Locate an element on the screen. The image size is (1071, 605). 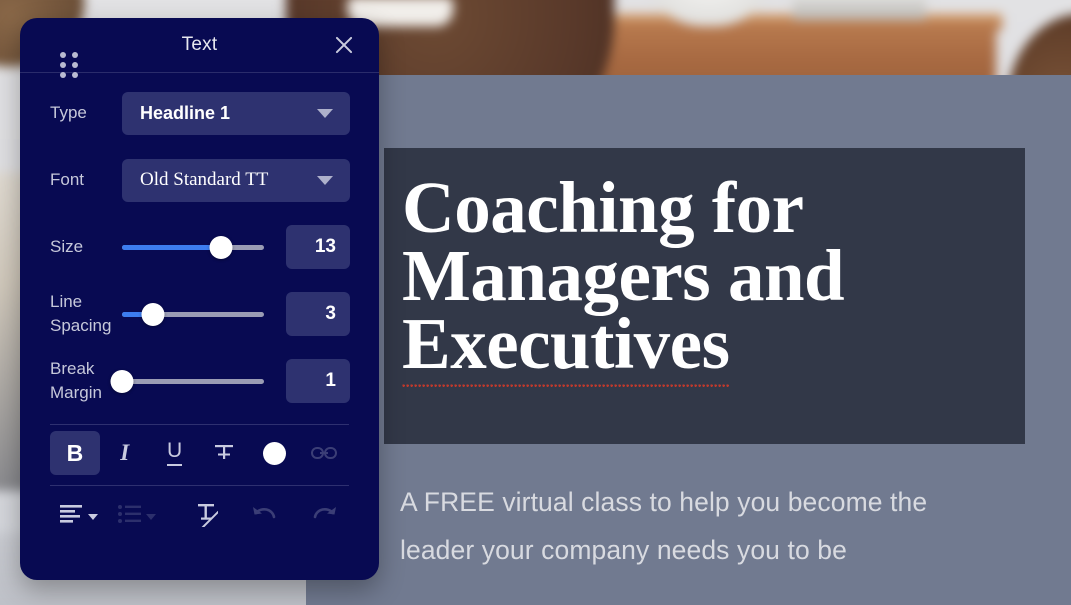
redo-button is located at coordinates (325, 514).